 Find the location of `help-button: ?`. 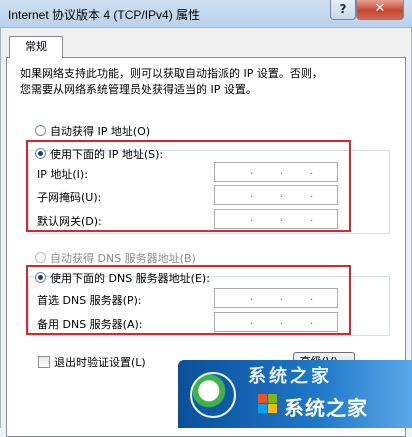

help-button: ? is located at coordinates (343, 10).